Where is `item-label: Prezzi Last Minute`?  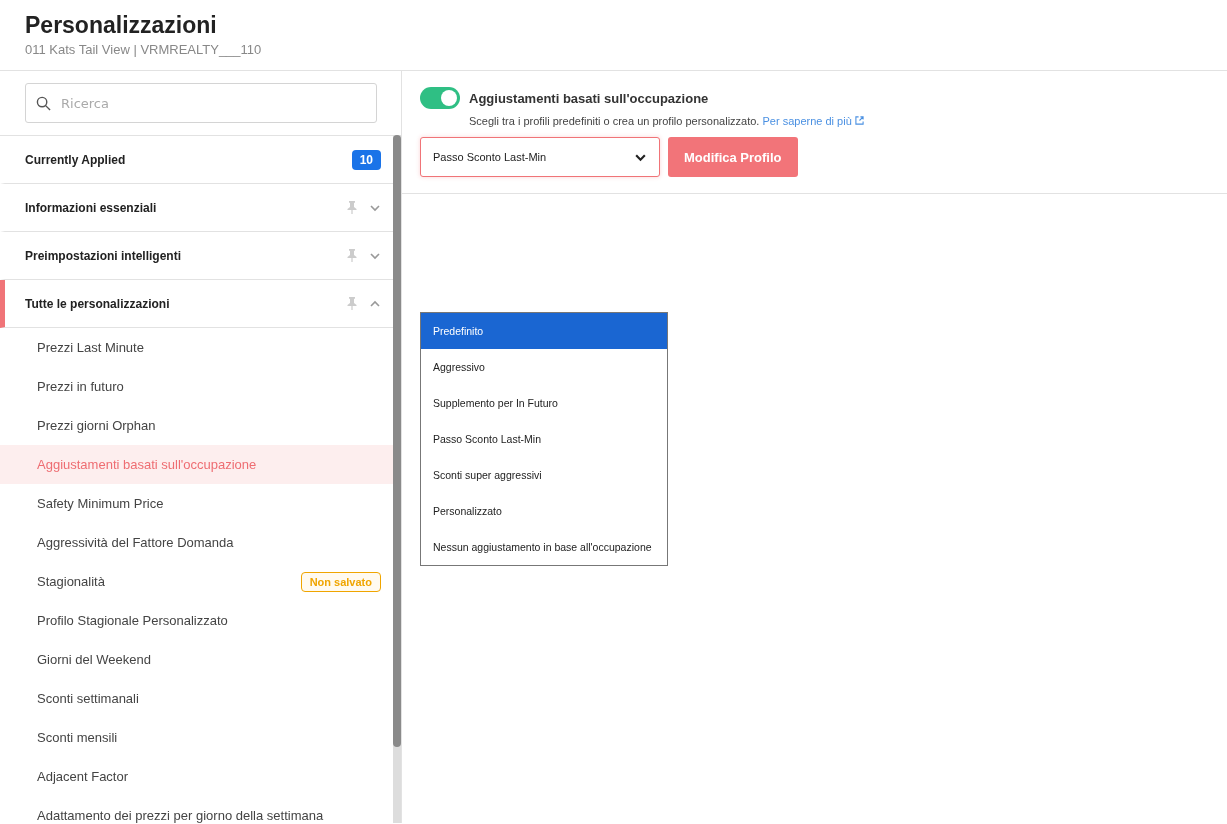
item-label: Prezzi Last Minute is located at coordinates (91, 347).